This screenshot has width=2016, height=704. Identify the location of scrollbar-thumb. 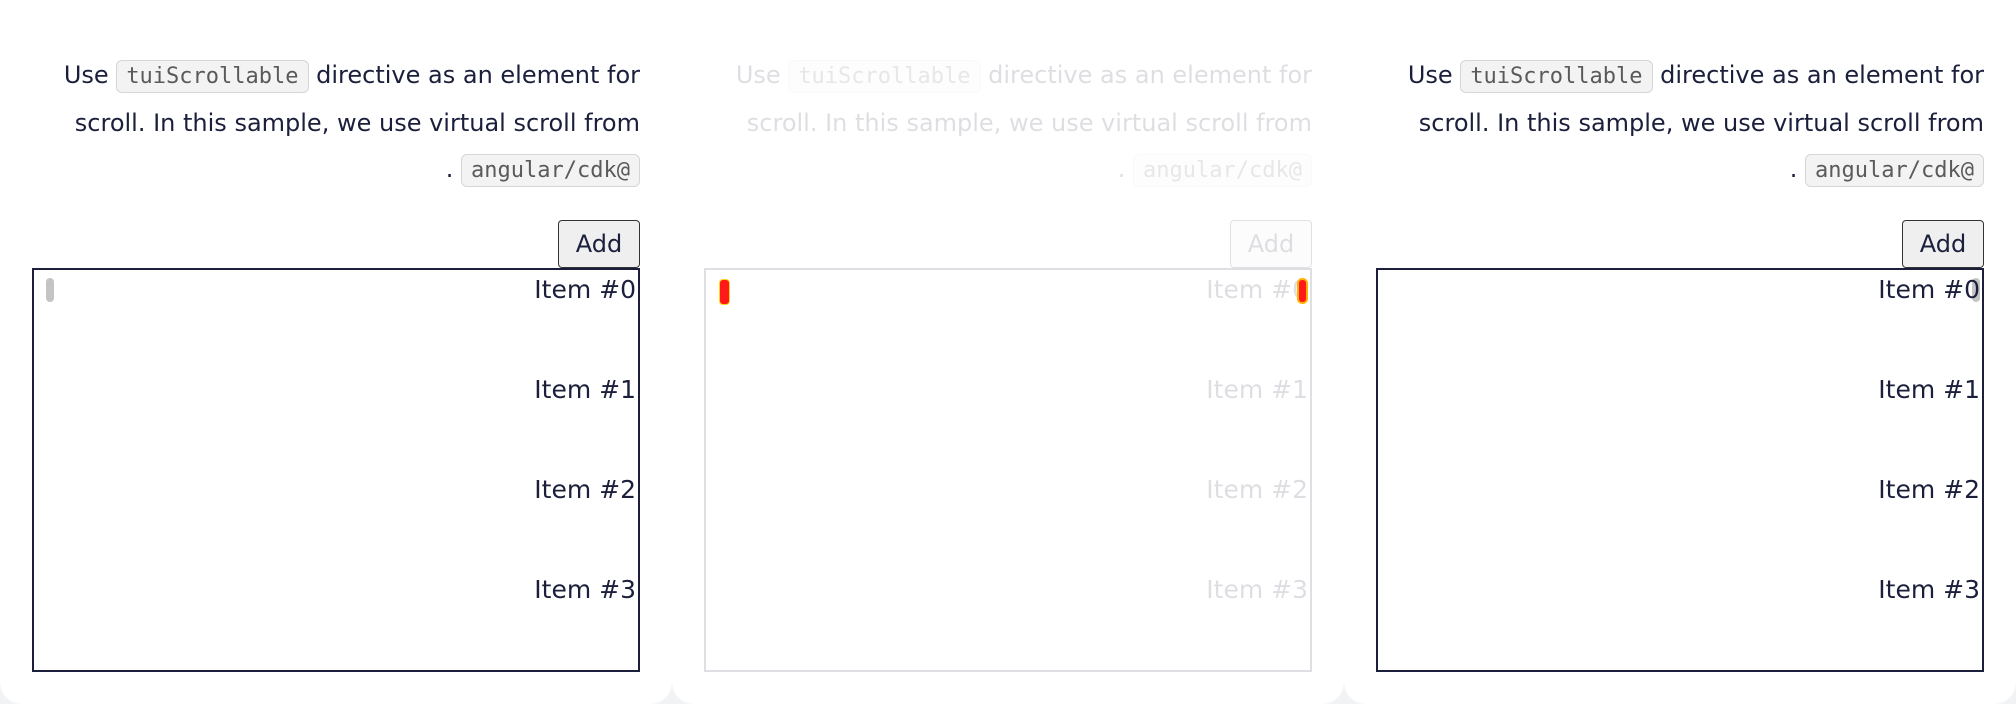
(50, 290).